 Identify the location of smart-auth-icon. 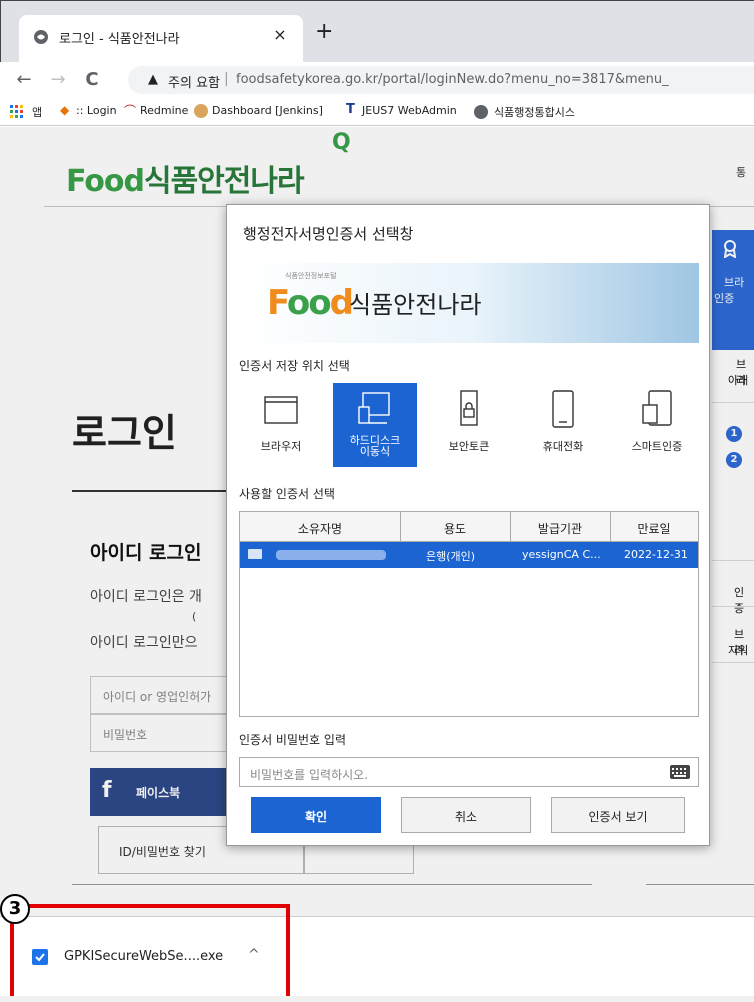
(657, 408).